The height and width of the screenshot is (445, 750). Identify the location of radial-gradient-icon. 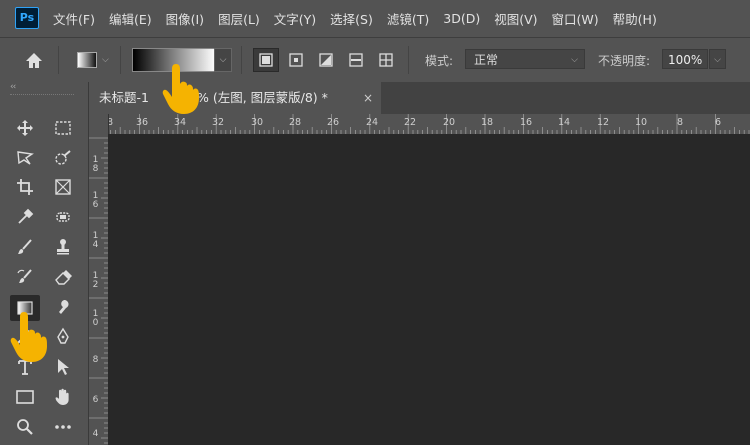
(296, 60).